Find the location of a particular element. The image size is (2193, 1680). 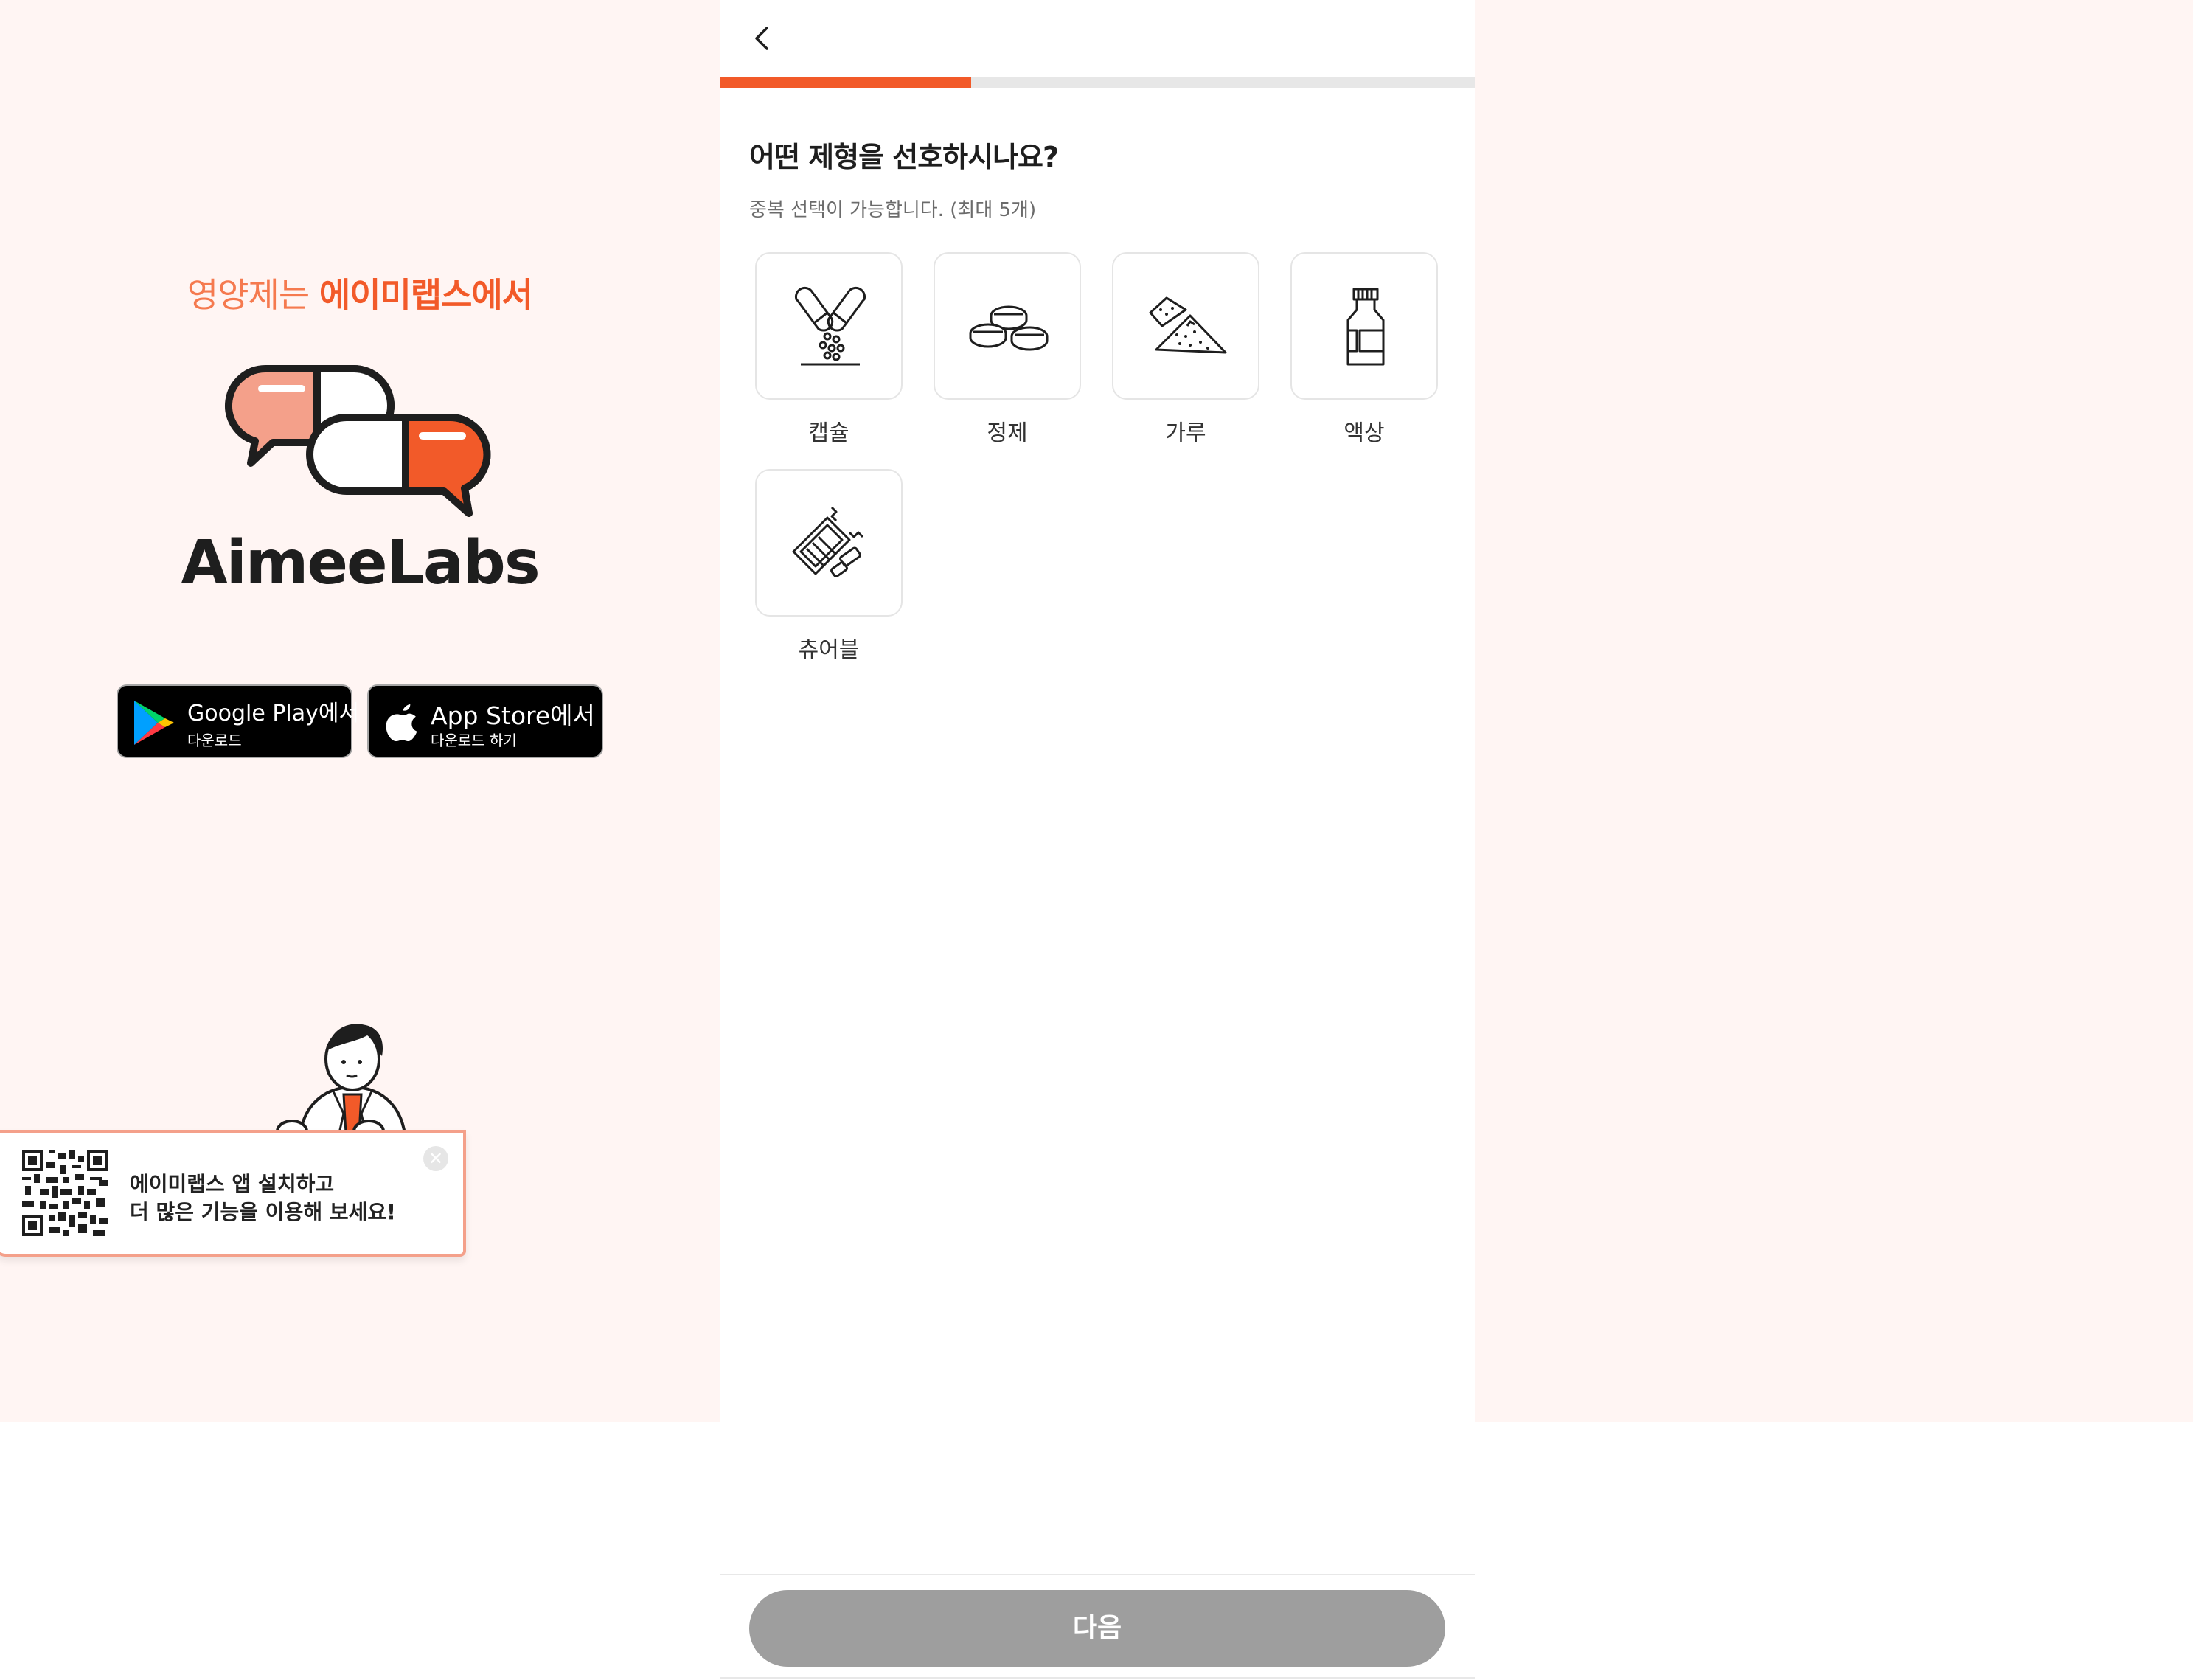

option-chewable: 츄어블 is located at coordinates (829, 566).